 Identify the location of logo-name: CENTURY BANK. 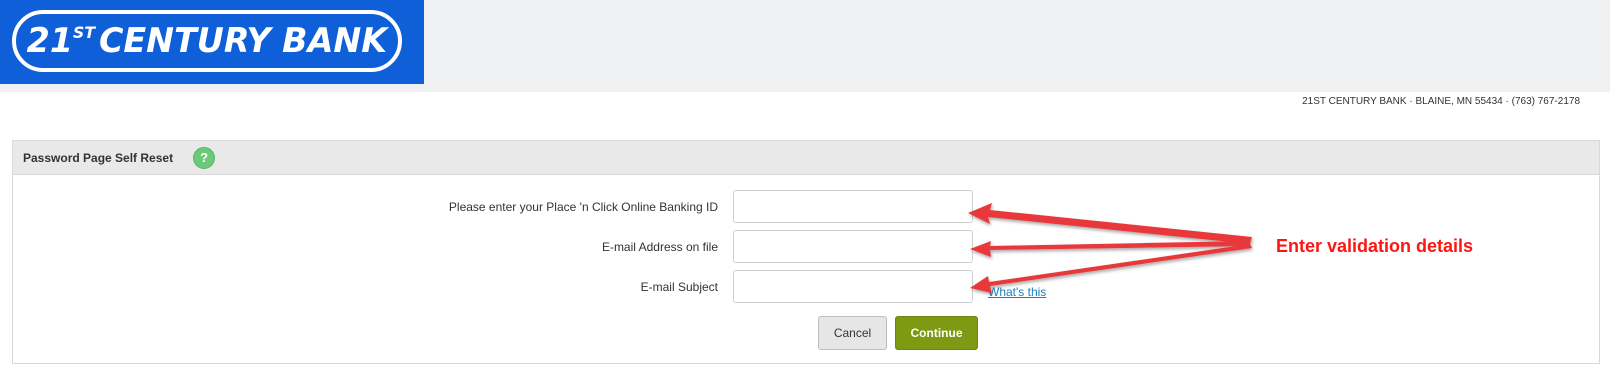
(243, 41).